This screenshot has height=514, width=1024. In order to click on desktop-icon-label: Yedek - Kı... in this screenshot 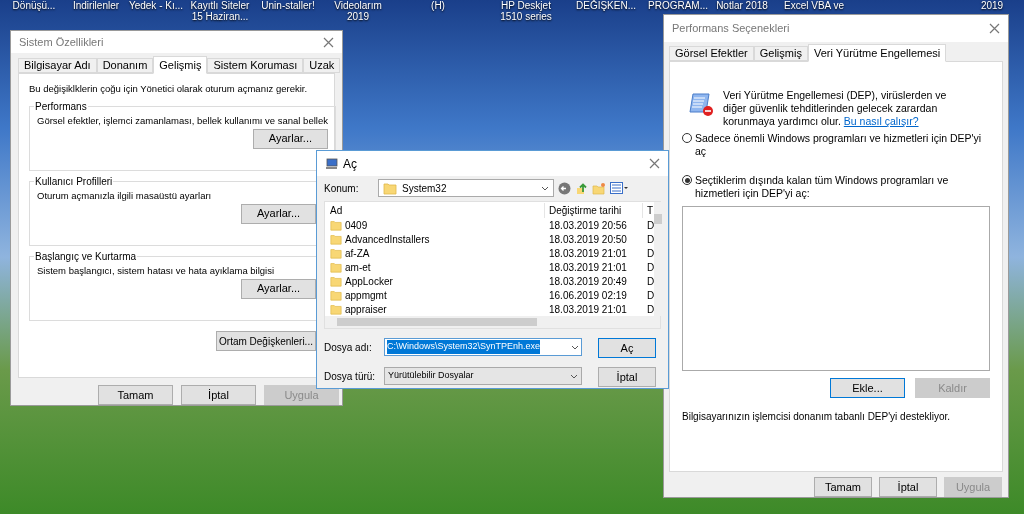, I will do `click(156, 5)`.